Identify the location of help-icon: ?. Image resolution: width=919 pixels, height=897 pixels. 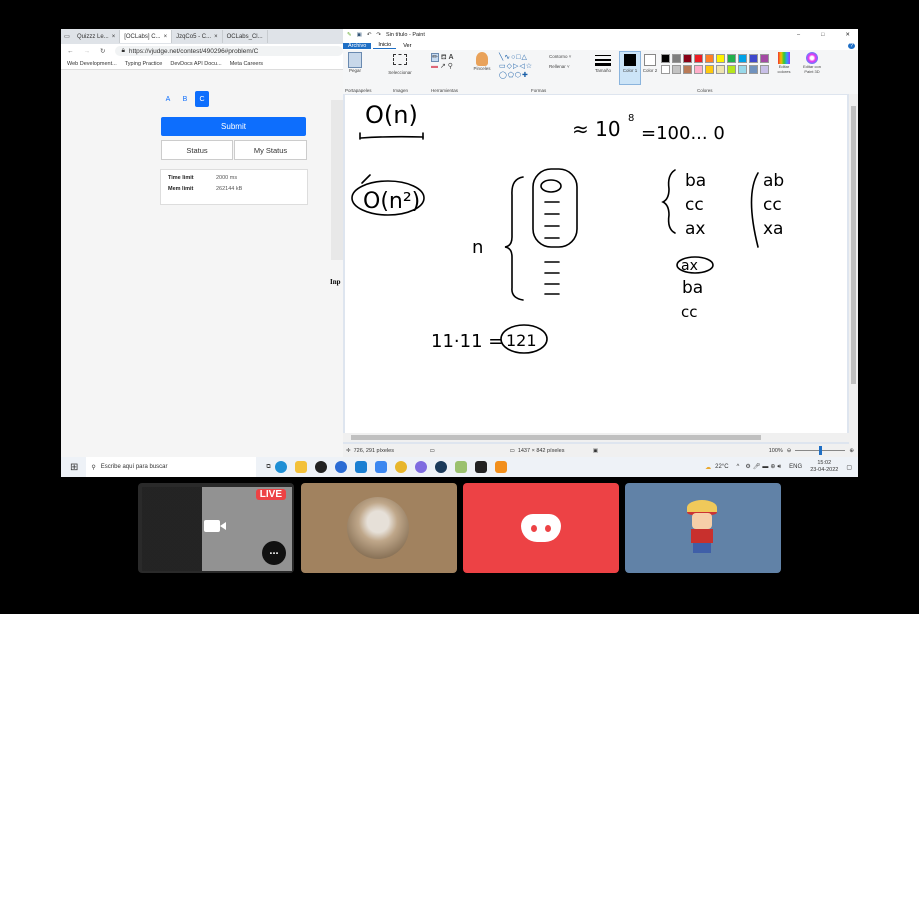
(851, 45).